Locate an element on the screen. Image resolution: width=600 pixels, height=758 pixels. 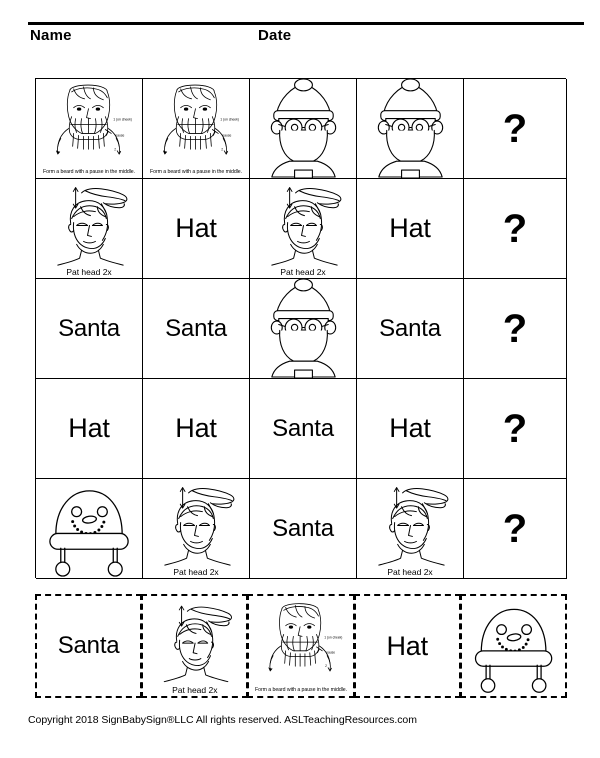
grid-cell-r3-c3 is located at coordinates (303, 329).